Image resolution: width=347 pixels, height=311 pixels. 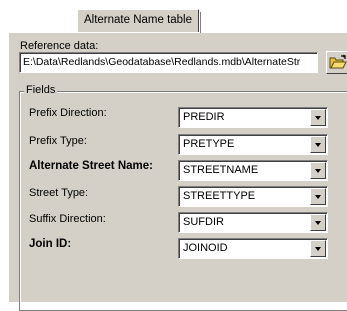 I want to click on street-type-select: STREETTYPE, so click(x=253, y=196).